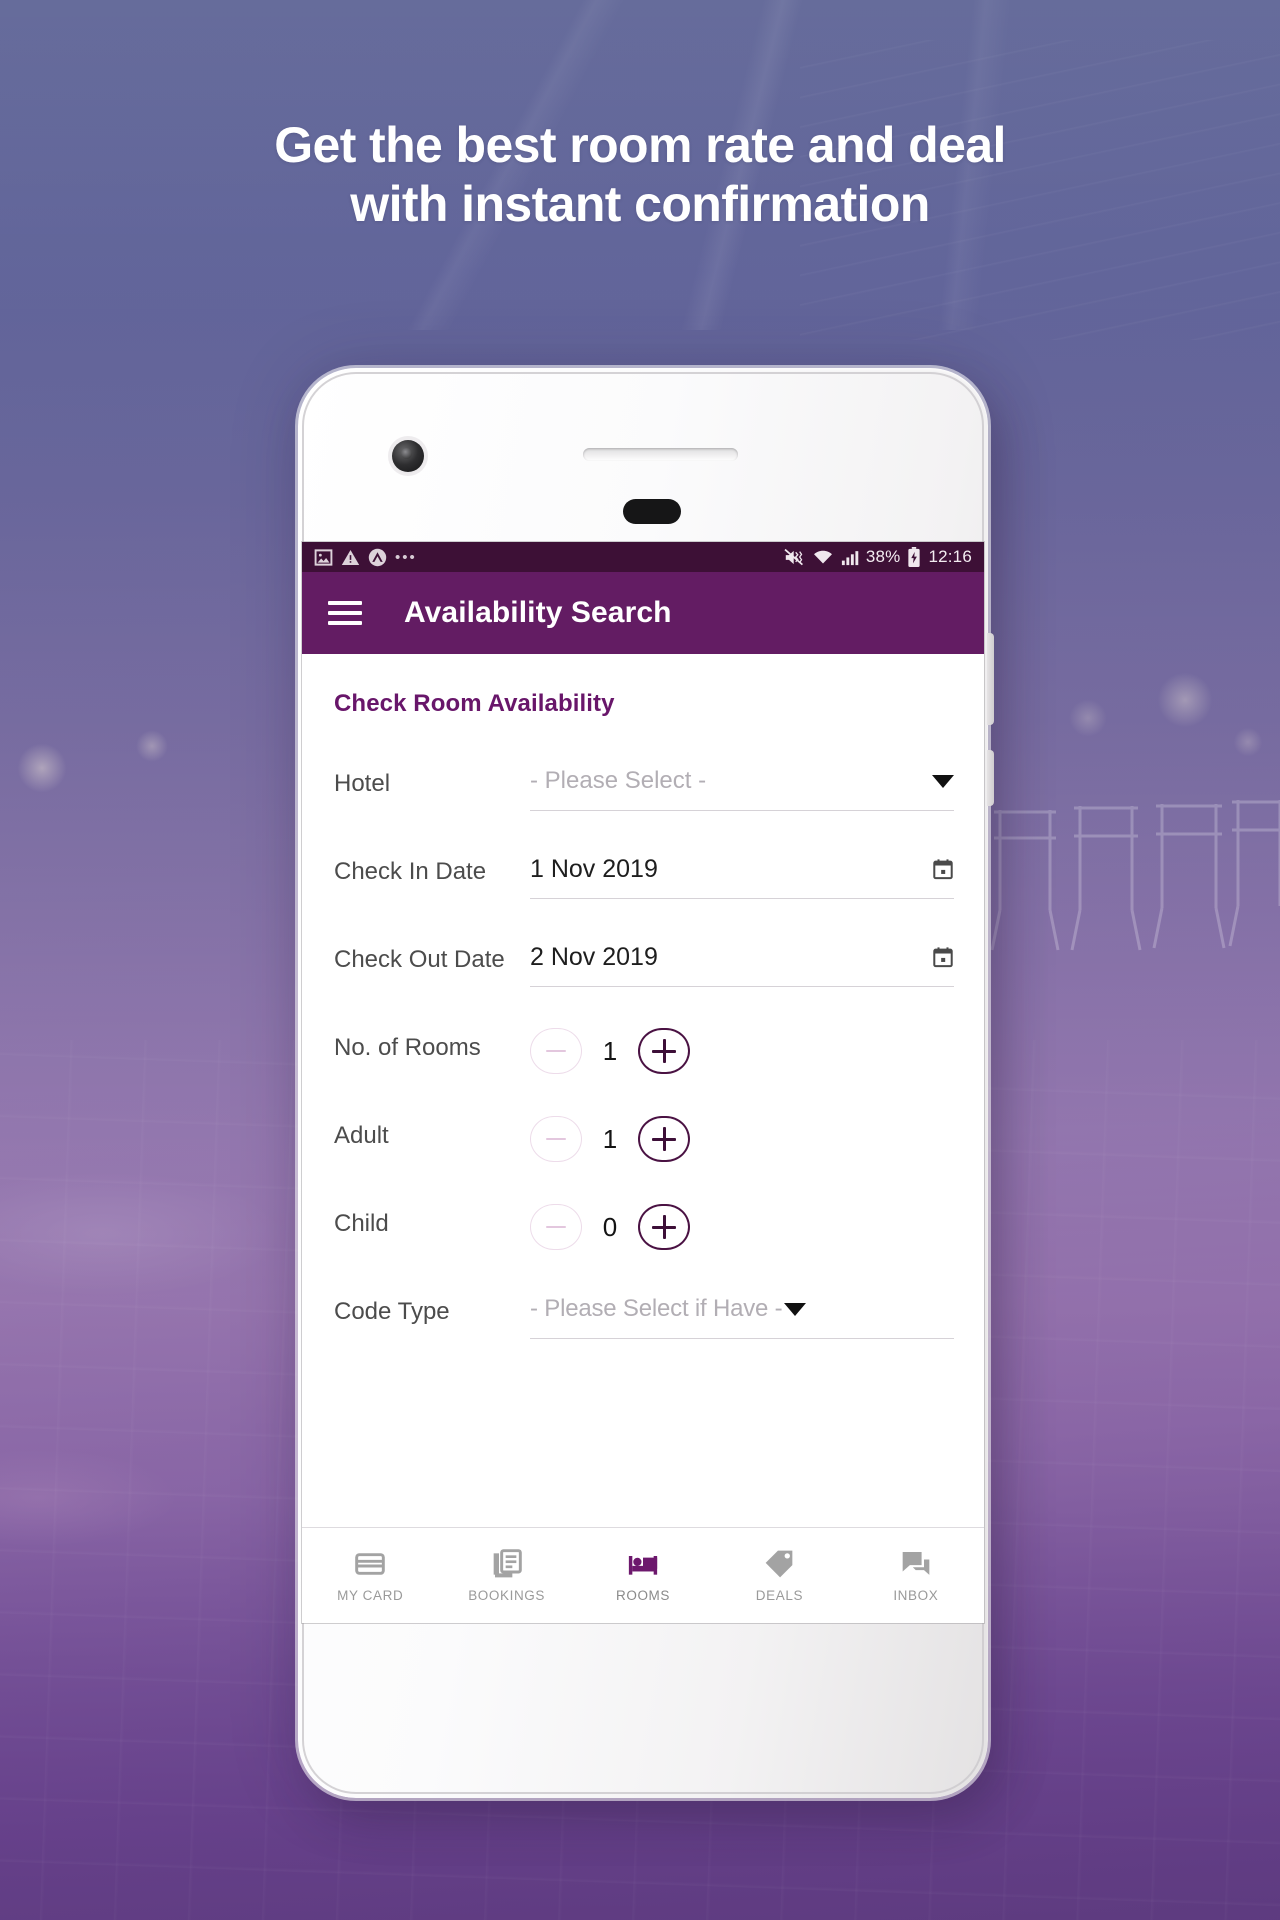  I want to click on headline-line-1: Get the best room rate and deal, so click(640, 145).